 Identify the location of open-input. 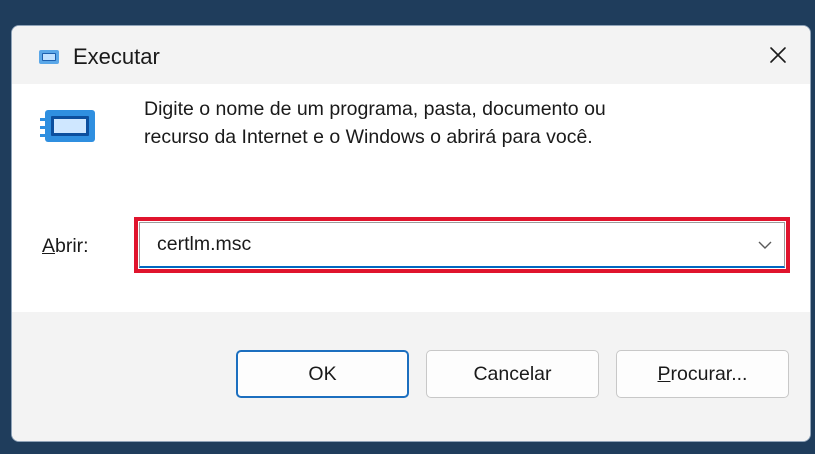
(440, 244).